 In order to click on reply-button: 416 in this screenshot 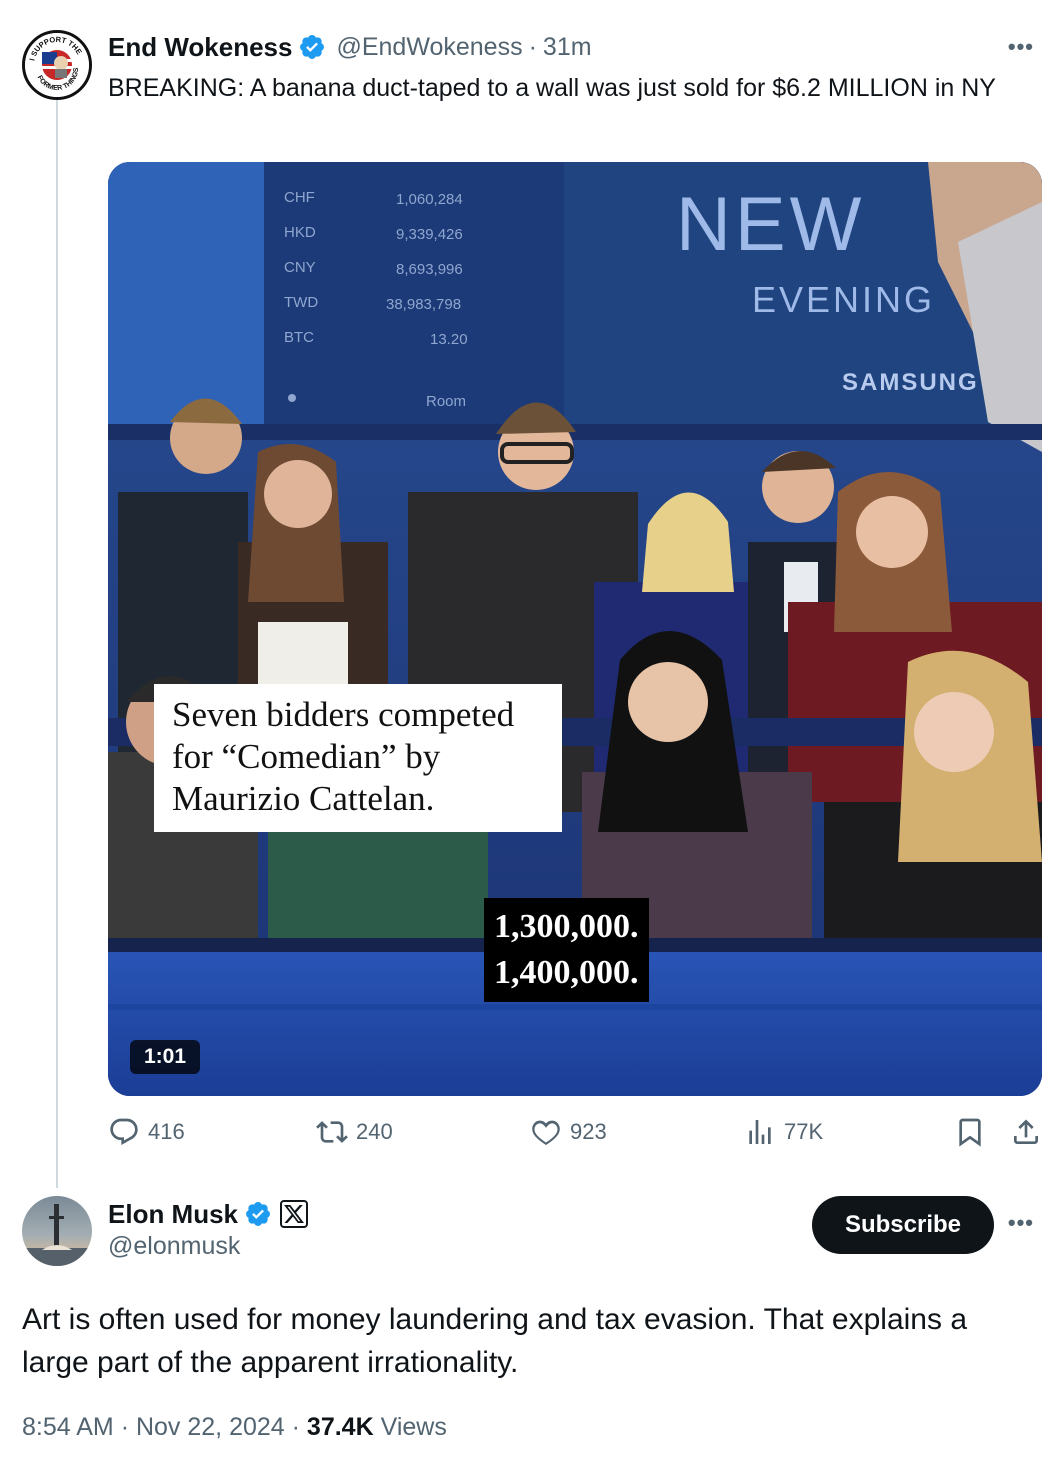, I will do `click(146, 1132)`.